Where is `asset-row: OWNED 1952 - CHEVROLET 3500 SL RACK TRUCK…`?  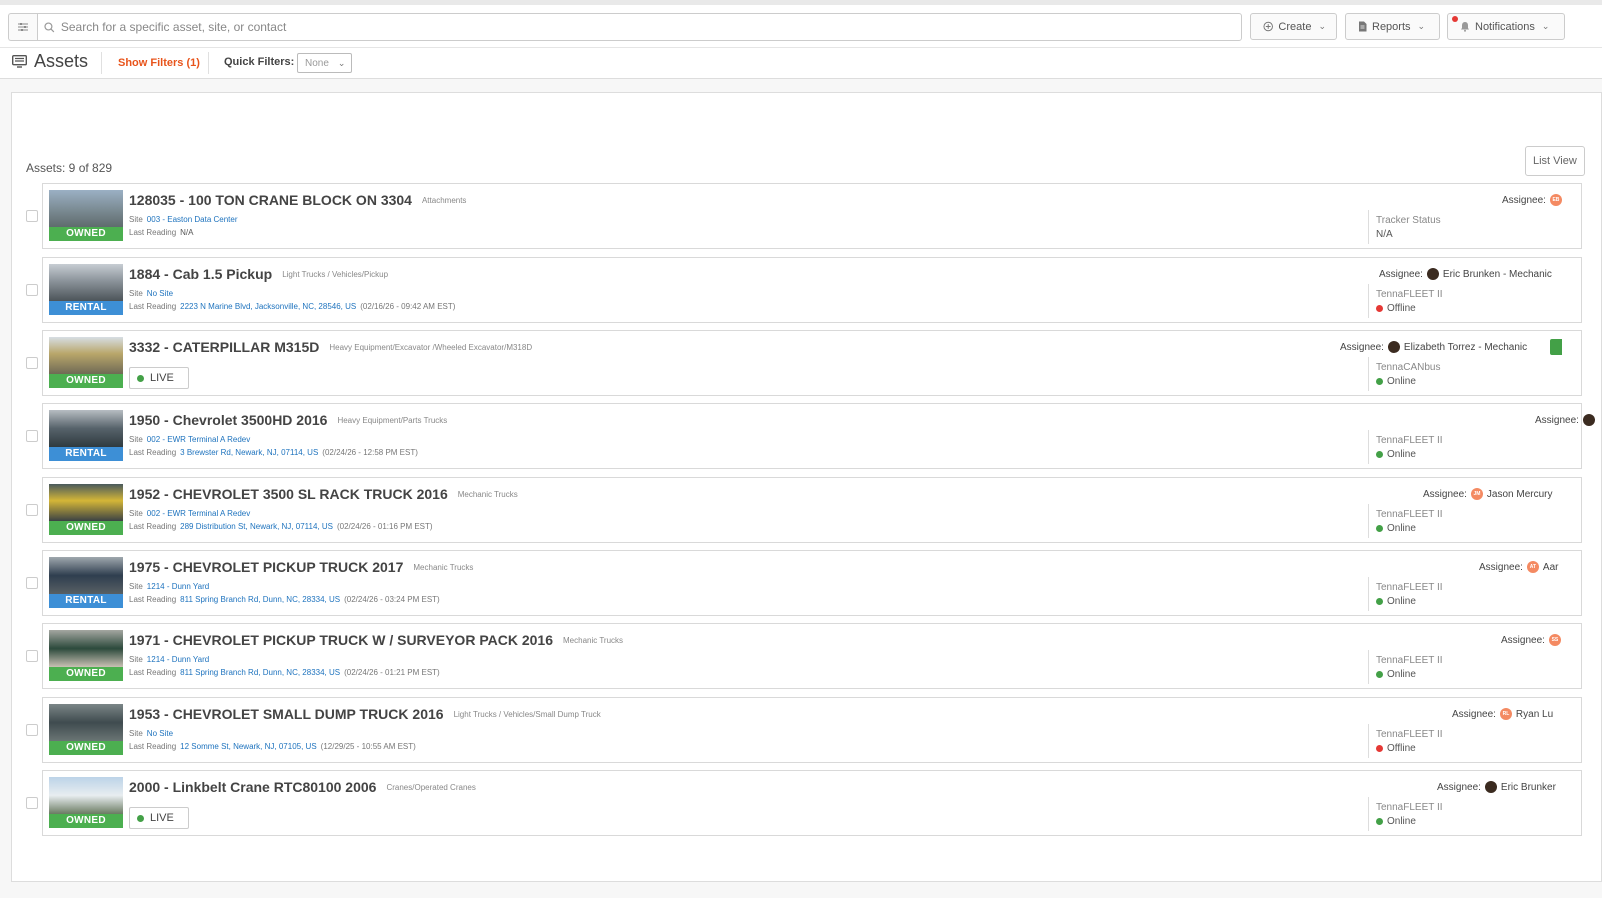
asset-row: OWNED 1952 - CHEVROLET 3500 SL RACK TRUCK… is located at coordinates (812, 510).